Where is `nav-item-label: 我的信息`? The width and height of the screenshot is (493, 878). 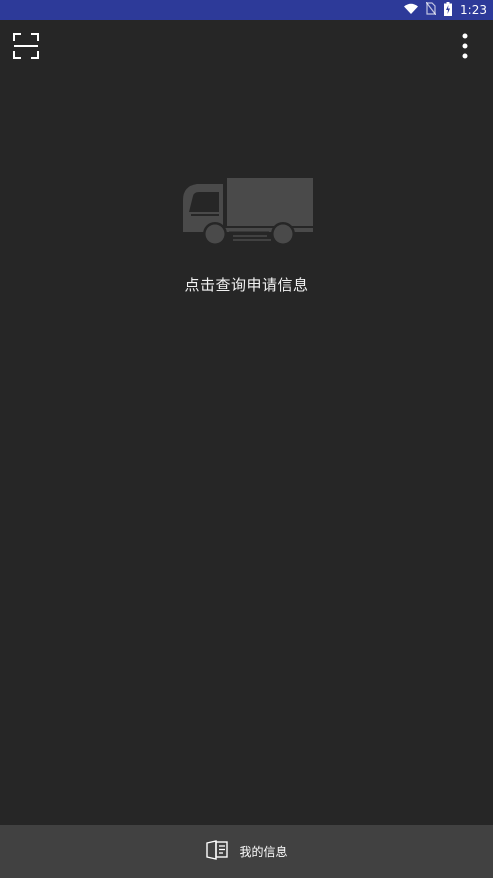 nav-item-label: 我的信息 is located at coordinates (263, 852).